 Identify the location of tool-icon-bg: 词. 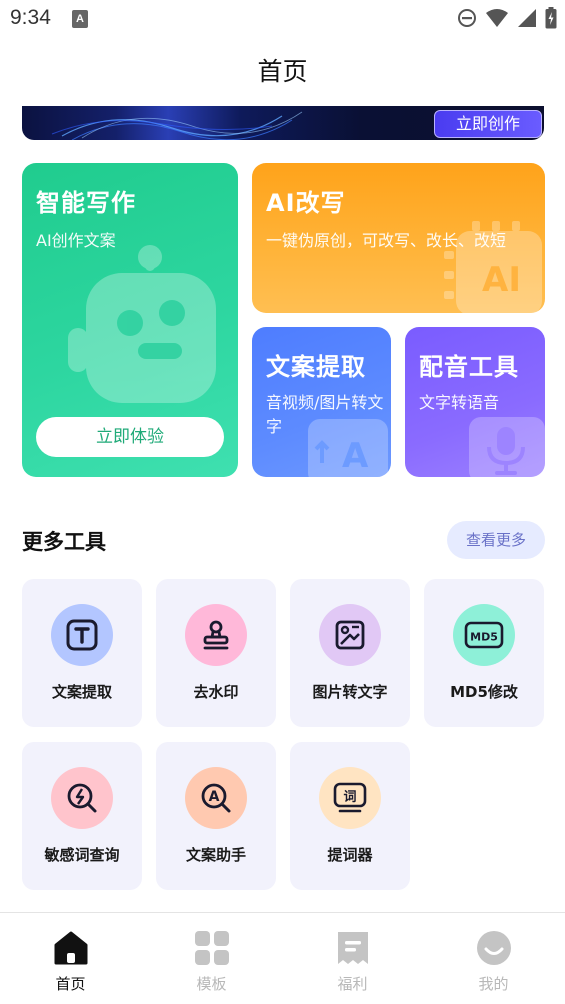
(350, 798).